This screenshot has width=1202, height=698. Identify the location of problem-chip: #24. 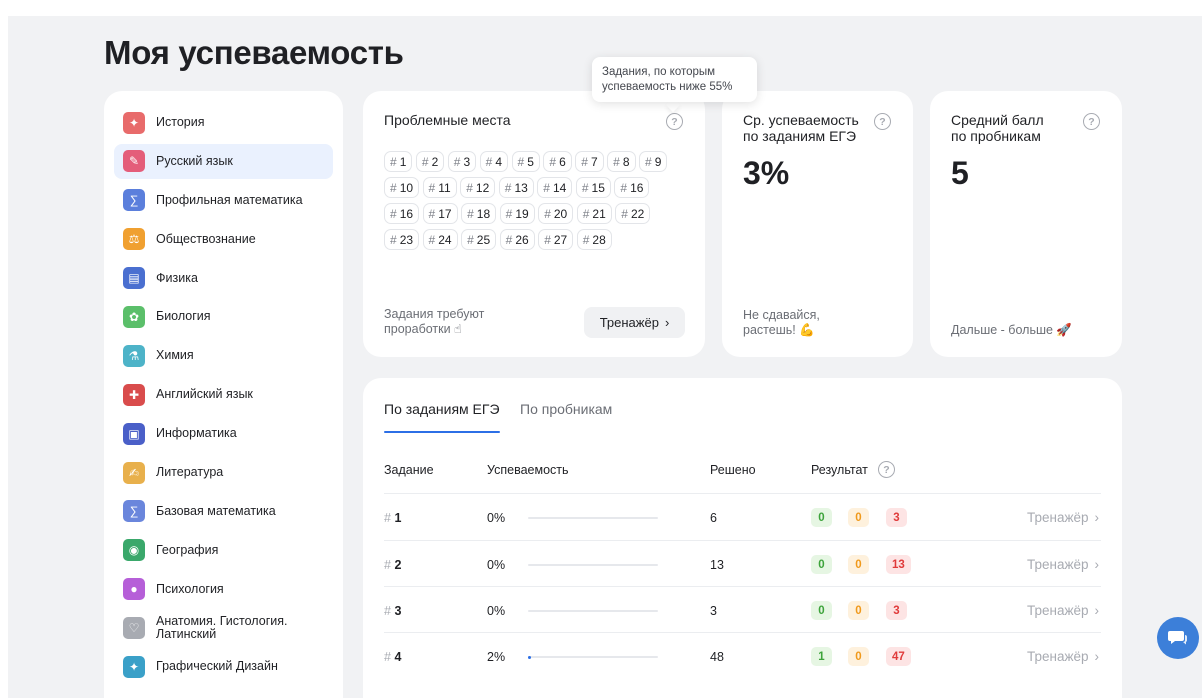
(440, 239).